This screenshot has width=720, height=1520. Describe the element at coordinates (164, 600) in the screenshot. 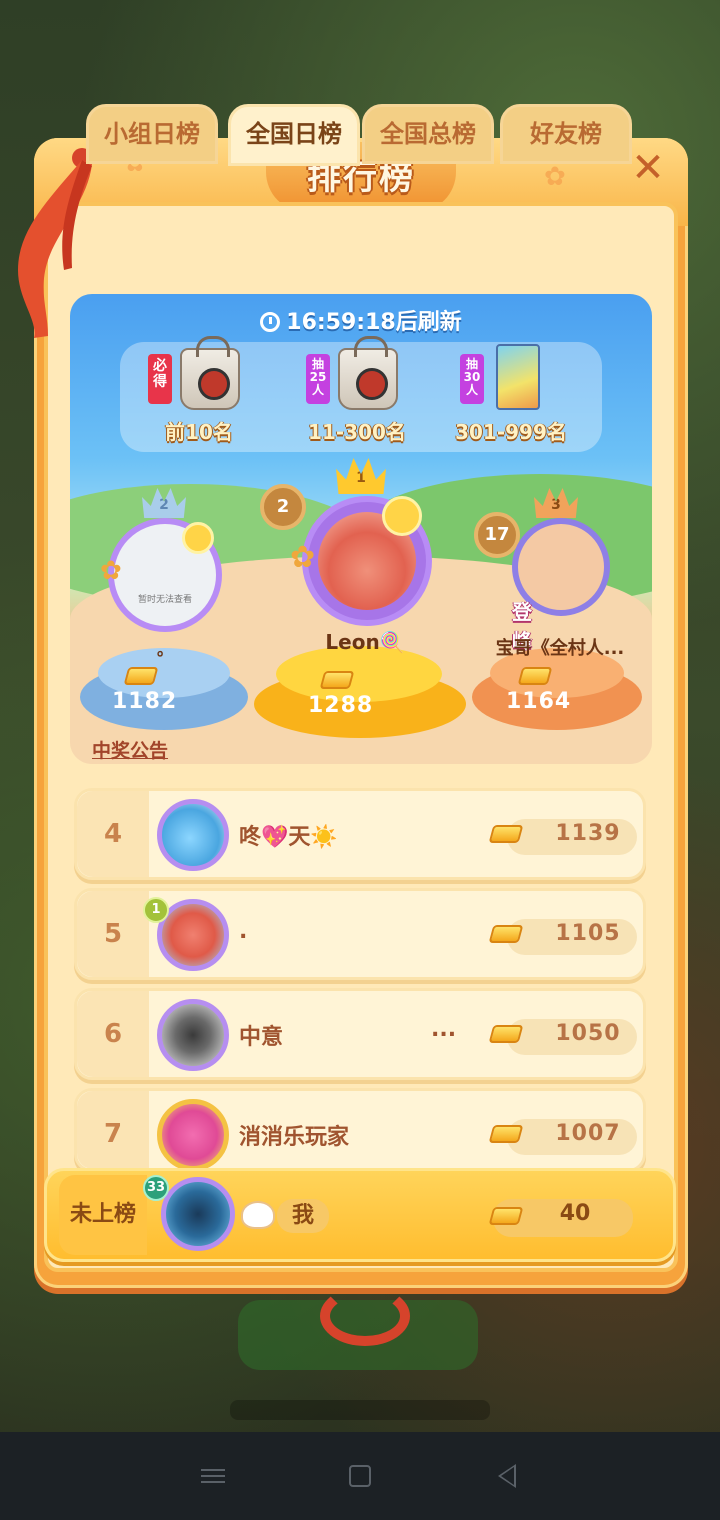

I see `avatar-unavailable-text: 暂时无法查看` at that location.